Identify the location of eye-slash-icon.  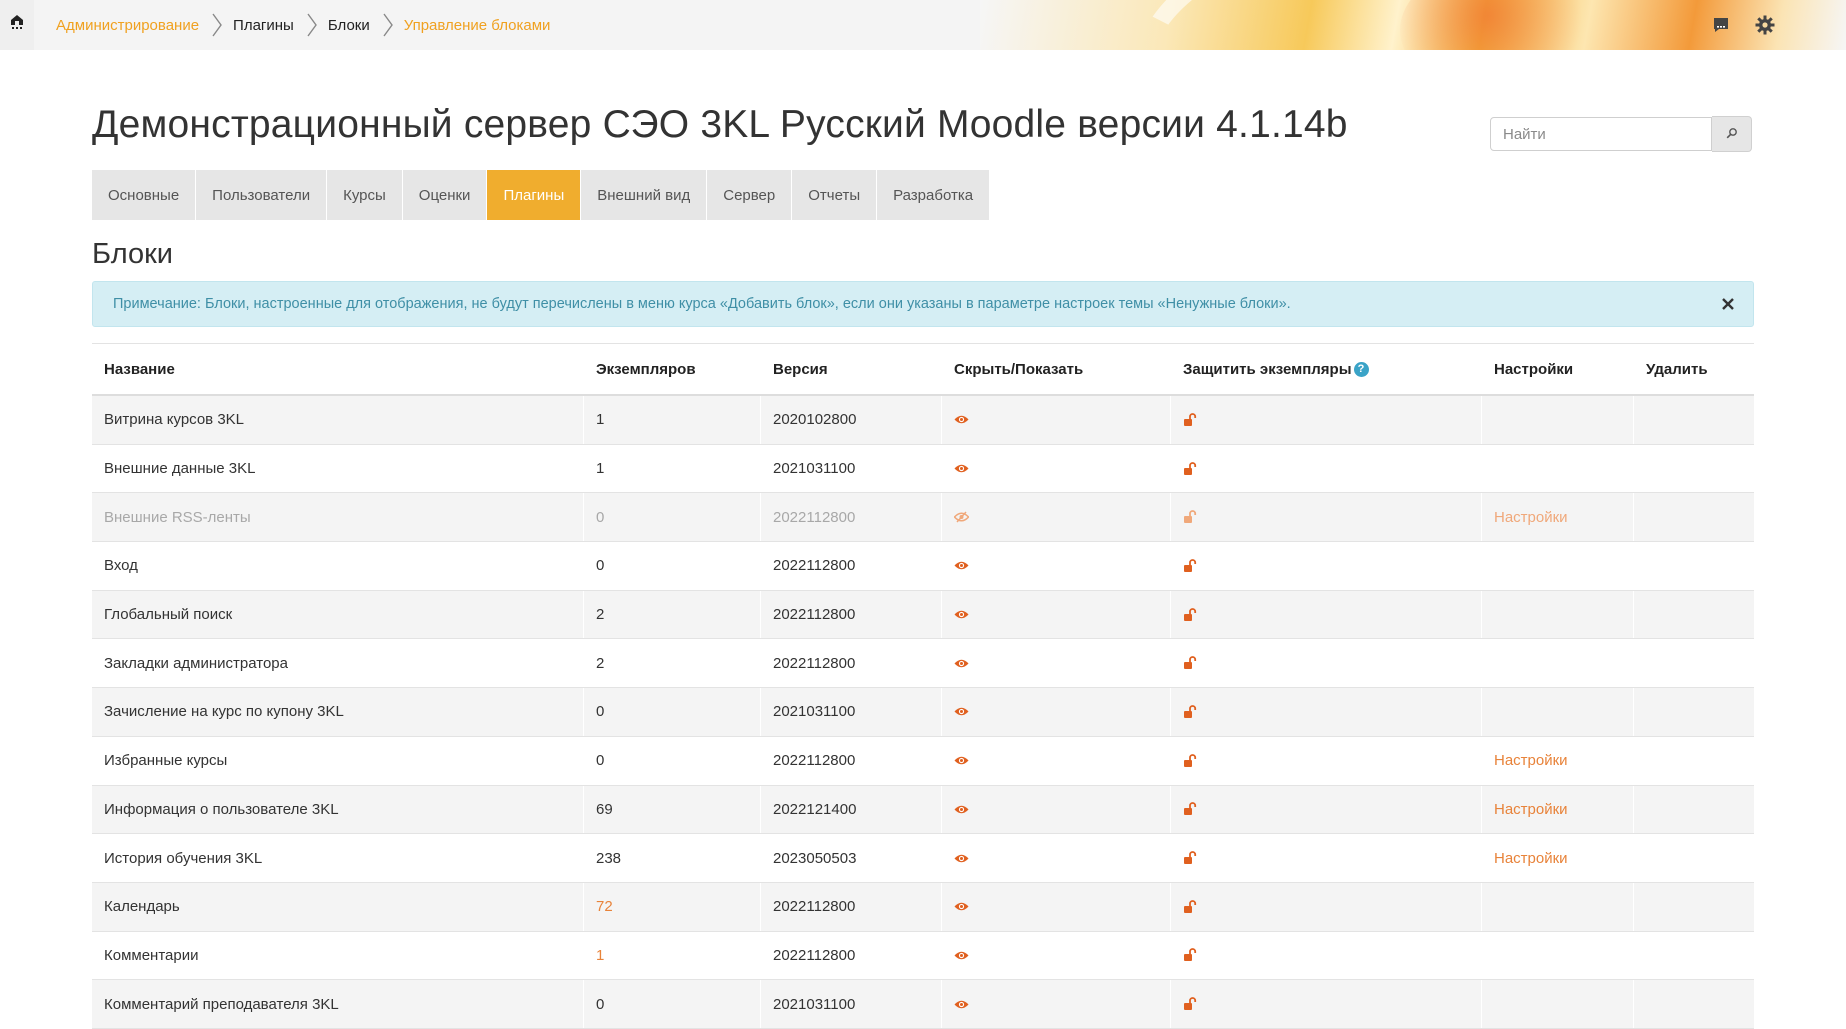
(961, 517).